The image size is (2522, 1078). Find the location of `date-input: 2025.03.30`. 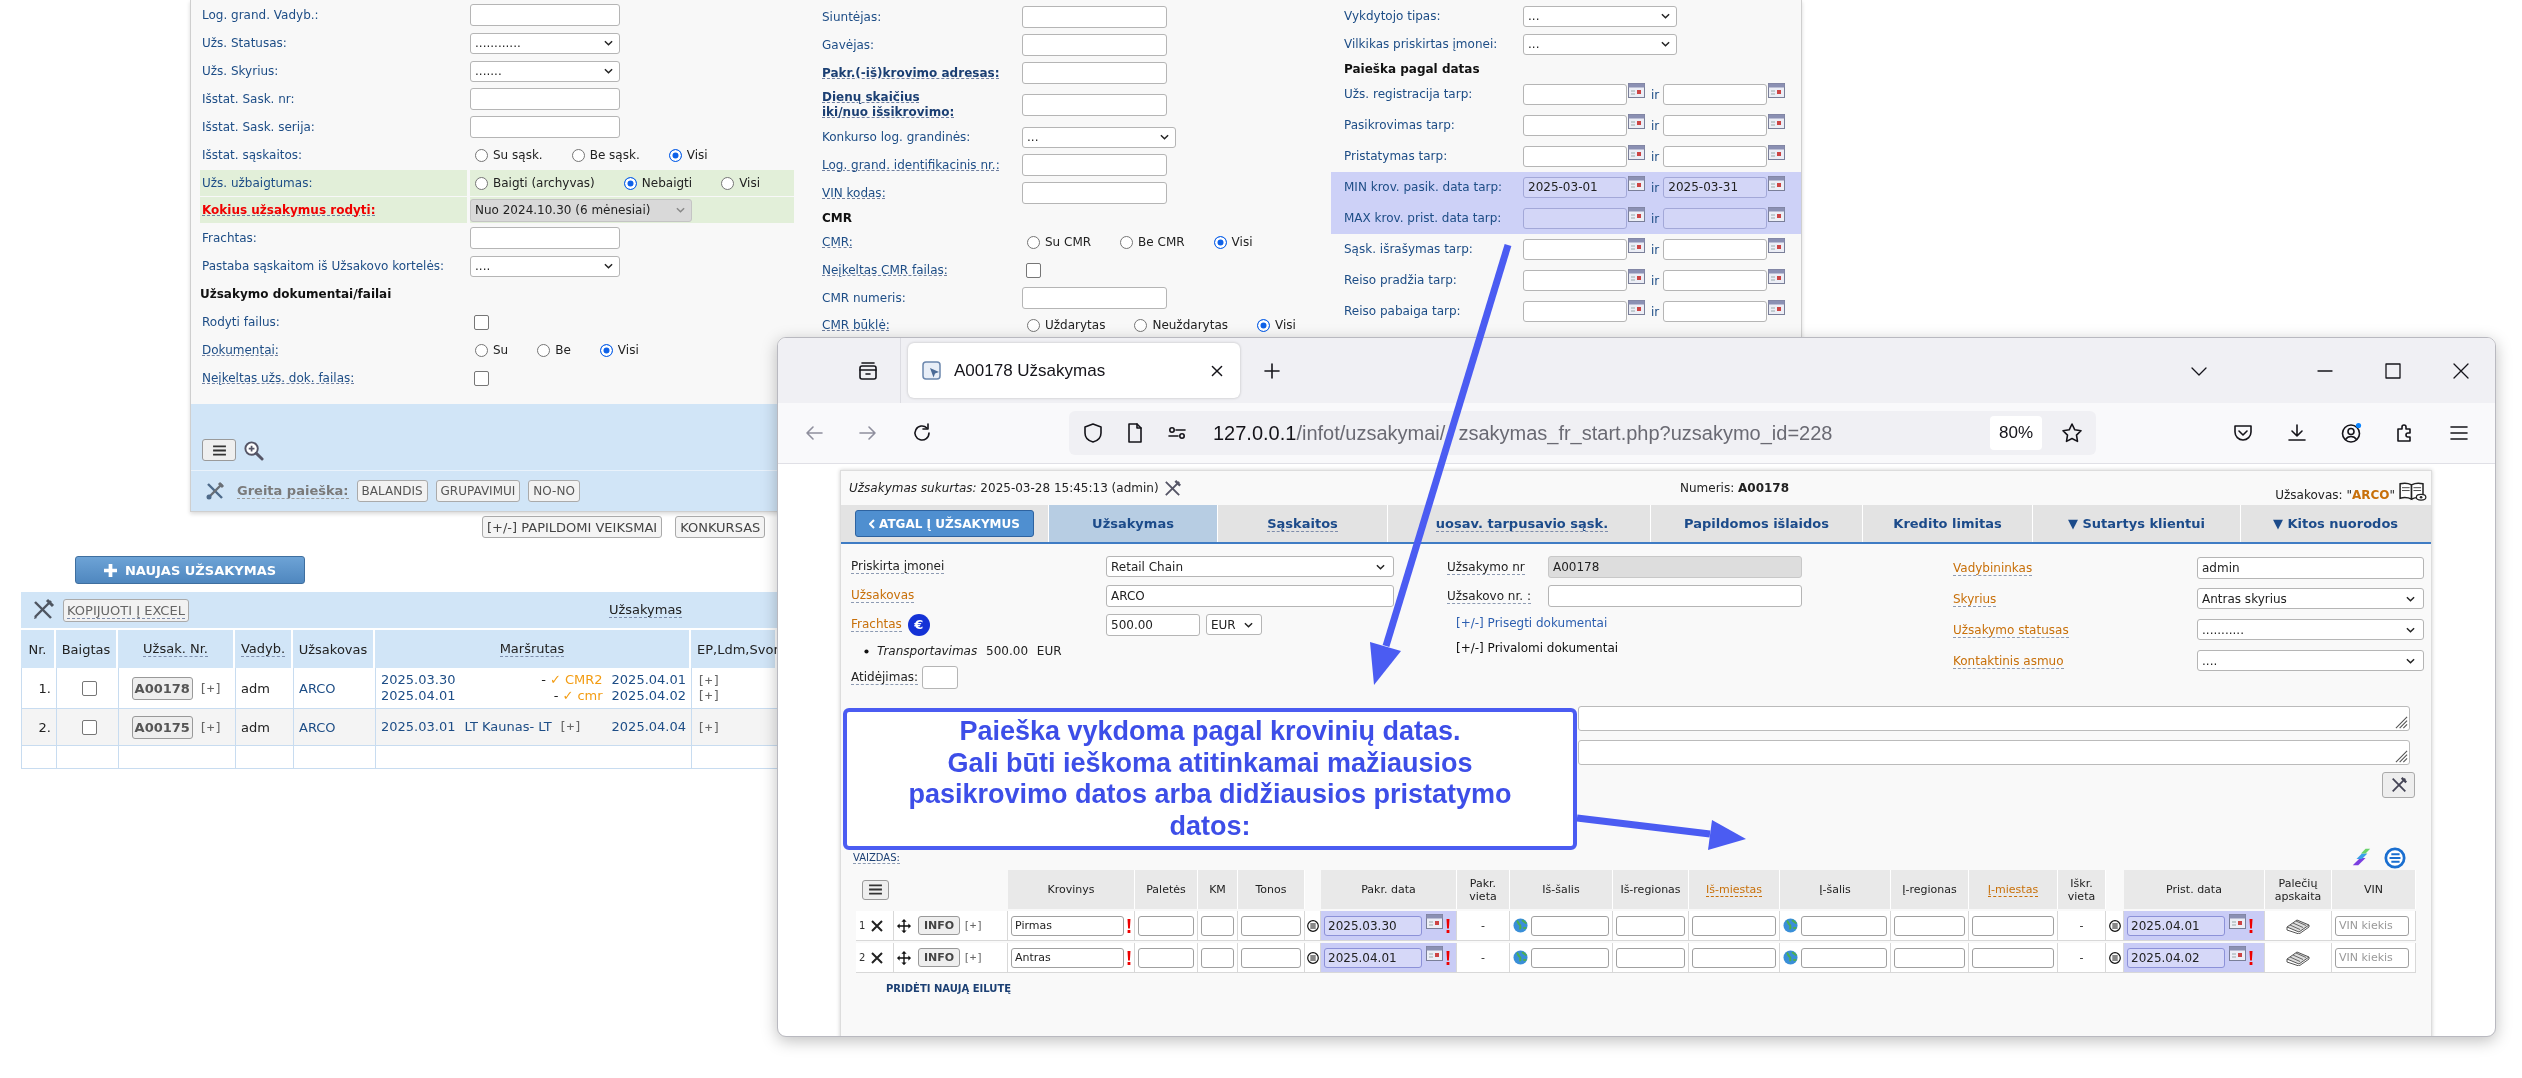

date-input: 2025.03.30 is located at coordinates (1373, 925).